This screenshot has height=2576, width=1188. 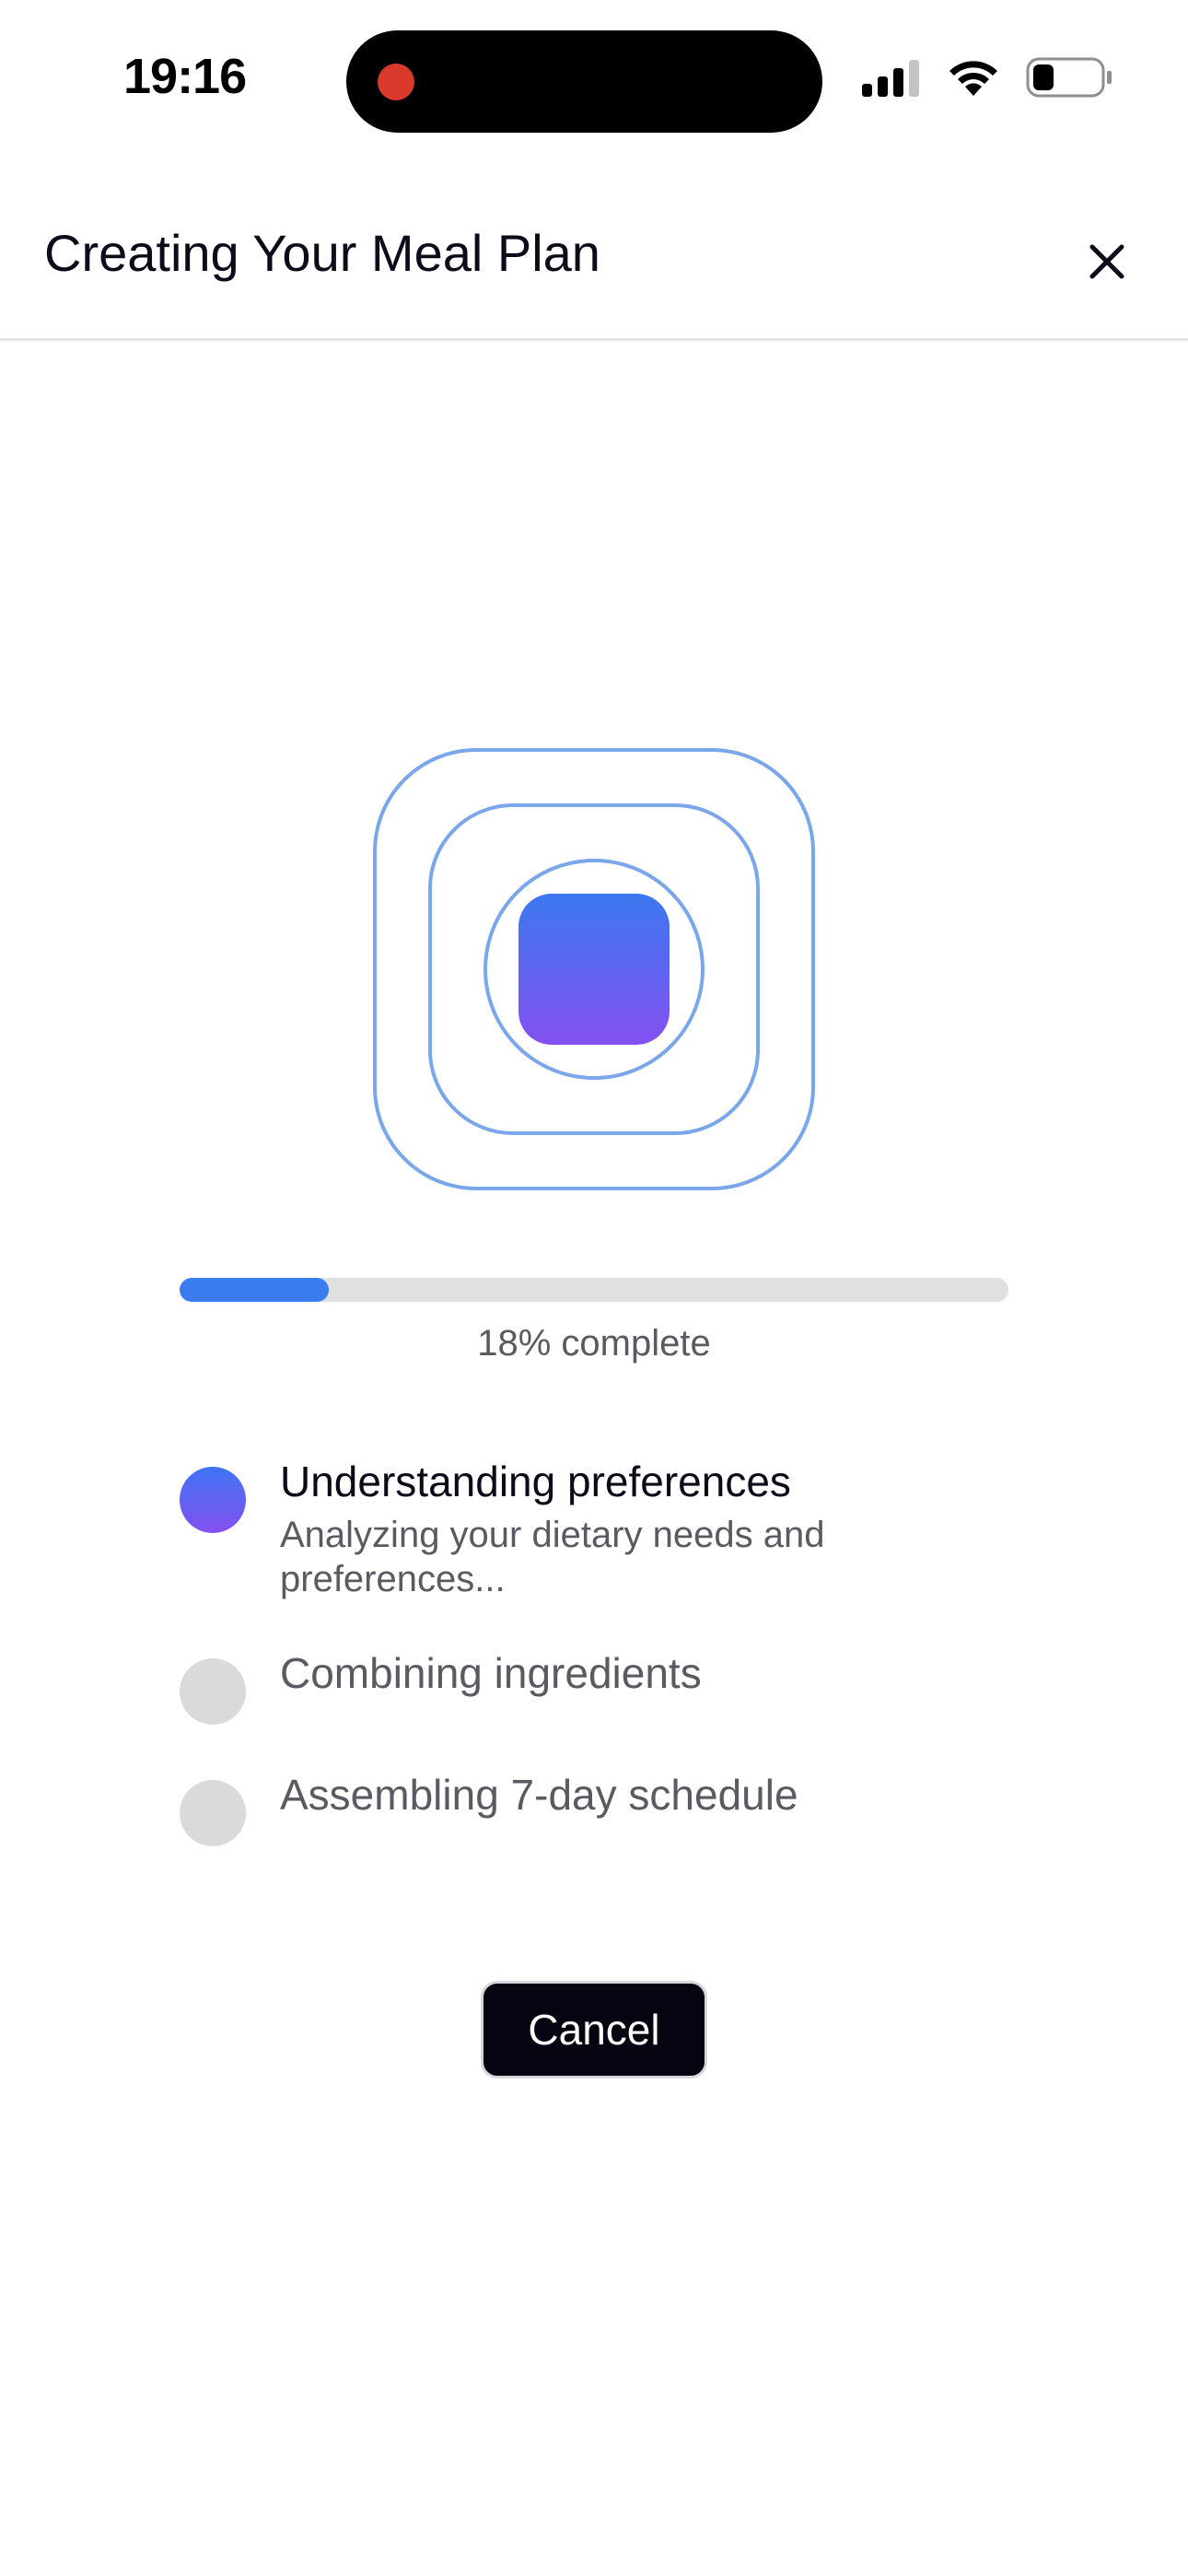 I want to click on cancel-button: Cancel, so click(x=594, y=2030).